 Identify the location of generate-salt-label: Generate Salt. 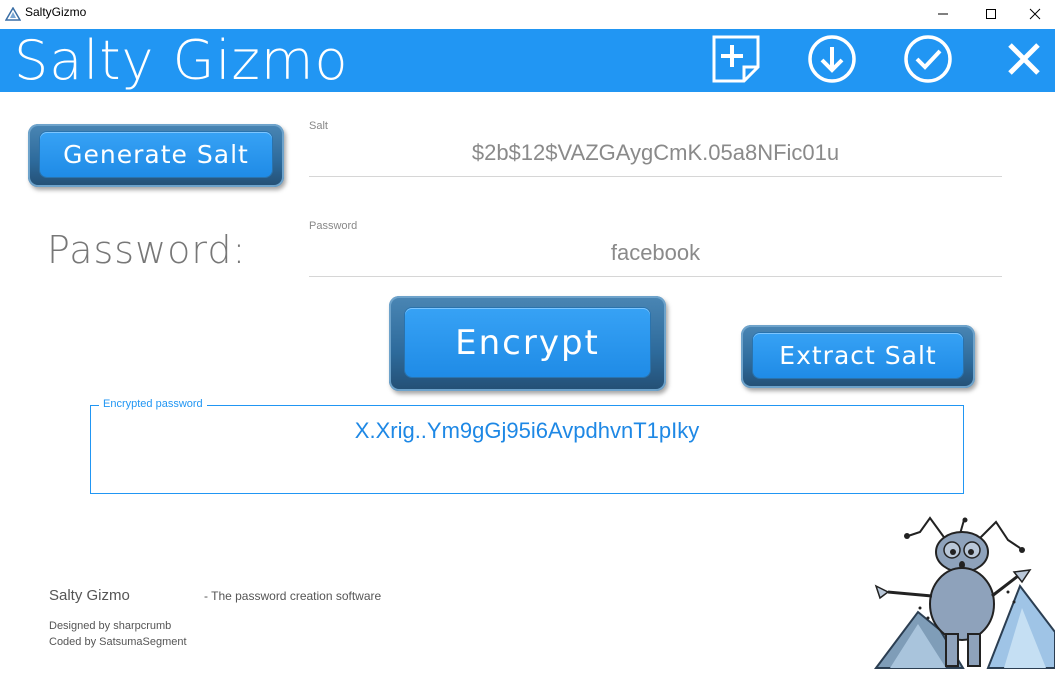
(156, 154).